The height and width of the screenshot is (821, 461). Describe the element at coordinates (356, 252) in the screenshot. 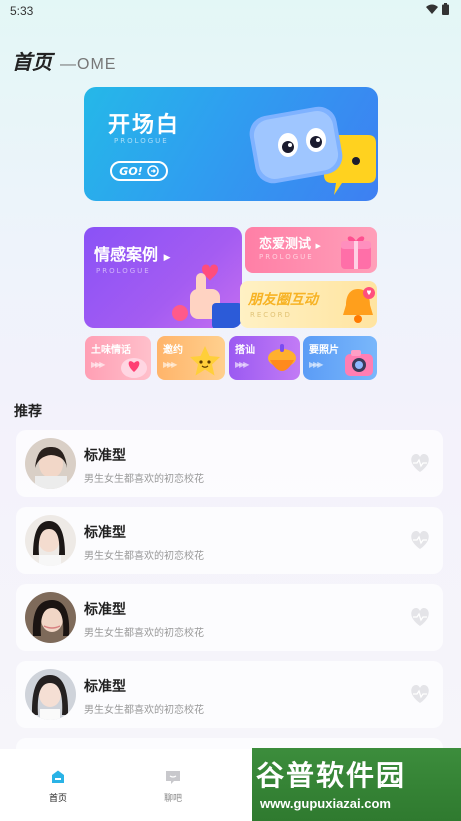

I see `gift-heart-icon` at that location.